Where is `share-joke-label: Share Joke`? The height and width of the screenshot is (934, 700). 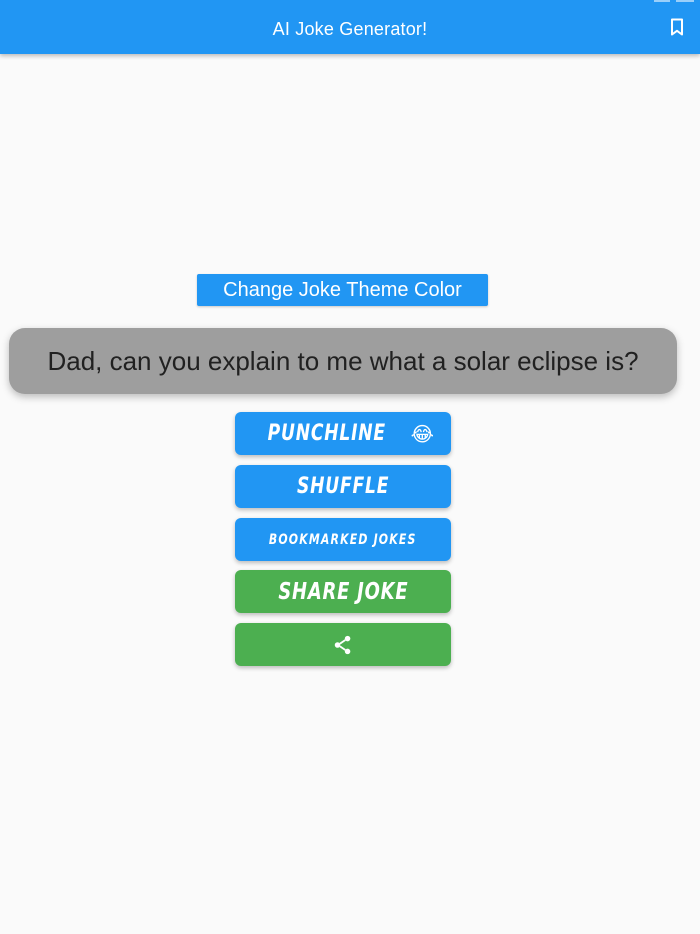 share-joke-label: Share Joke is located at coordinates (343, 591).